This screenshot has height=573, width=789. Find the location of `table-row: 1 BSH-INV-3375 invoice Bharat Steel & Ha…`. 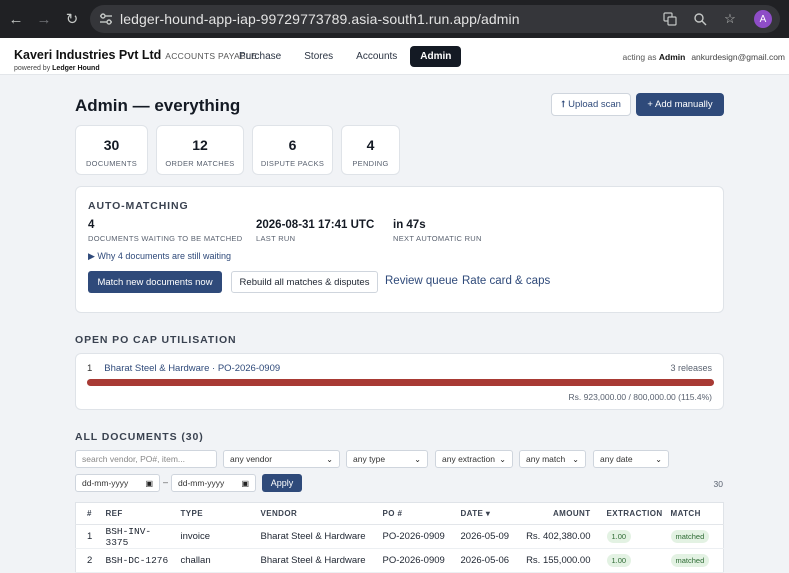

table-row: 1 BSH-INV-3375 invoice Bharat Steel & Ha… is located at coordinates (399, 536).